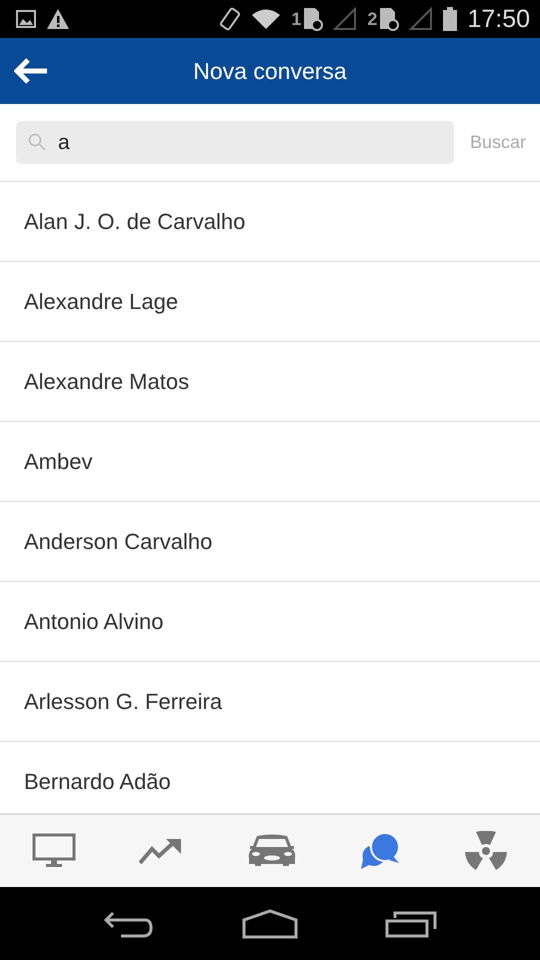 The image size is (540, 960). I want to click on contact-item: Anderson Carvalho, so click(270, 542).